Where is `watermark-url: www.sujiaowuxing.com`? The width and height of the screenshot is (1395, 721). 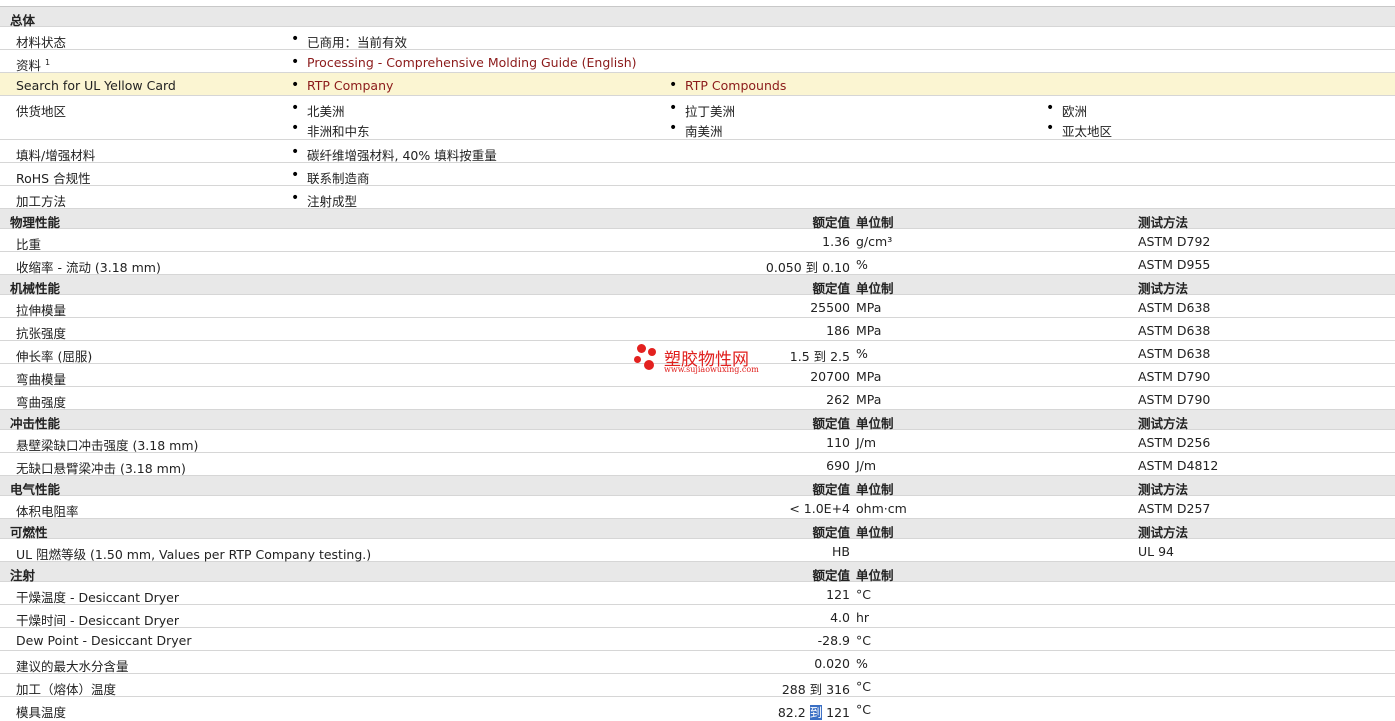 watermark-url: www.sujiaowuxing.com is located at coordinates (711, 369).